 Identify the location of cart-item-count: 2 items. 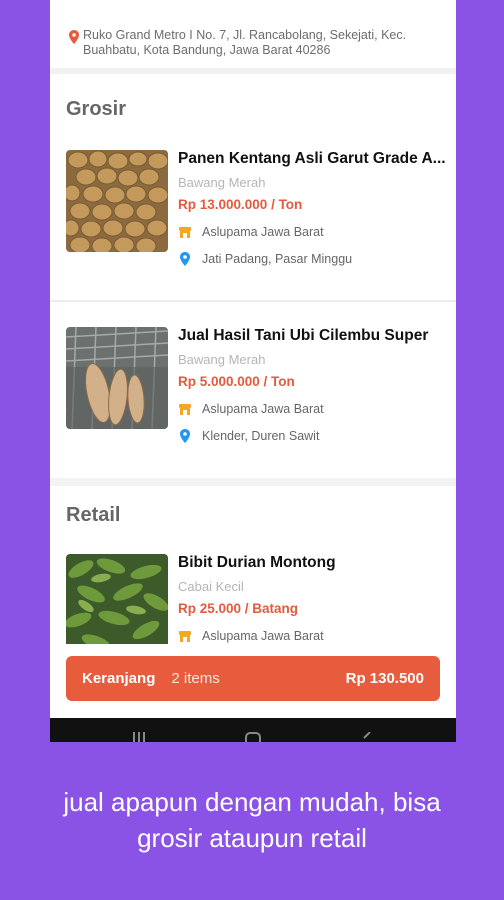
(195, 678).